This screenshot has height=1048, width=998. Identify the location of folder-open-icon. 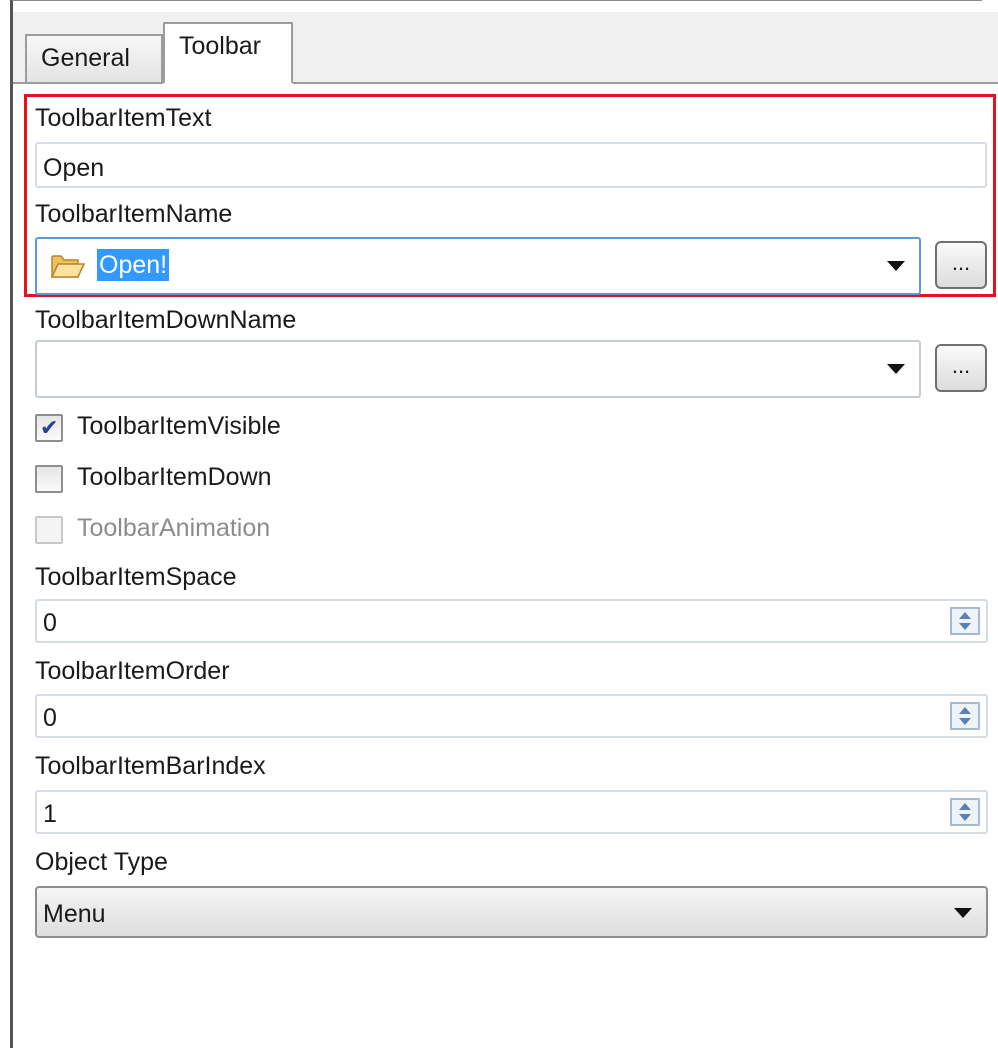
(68, 266).